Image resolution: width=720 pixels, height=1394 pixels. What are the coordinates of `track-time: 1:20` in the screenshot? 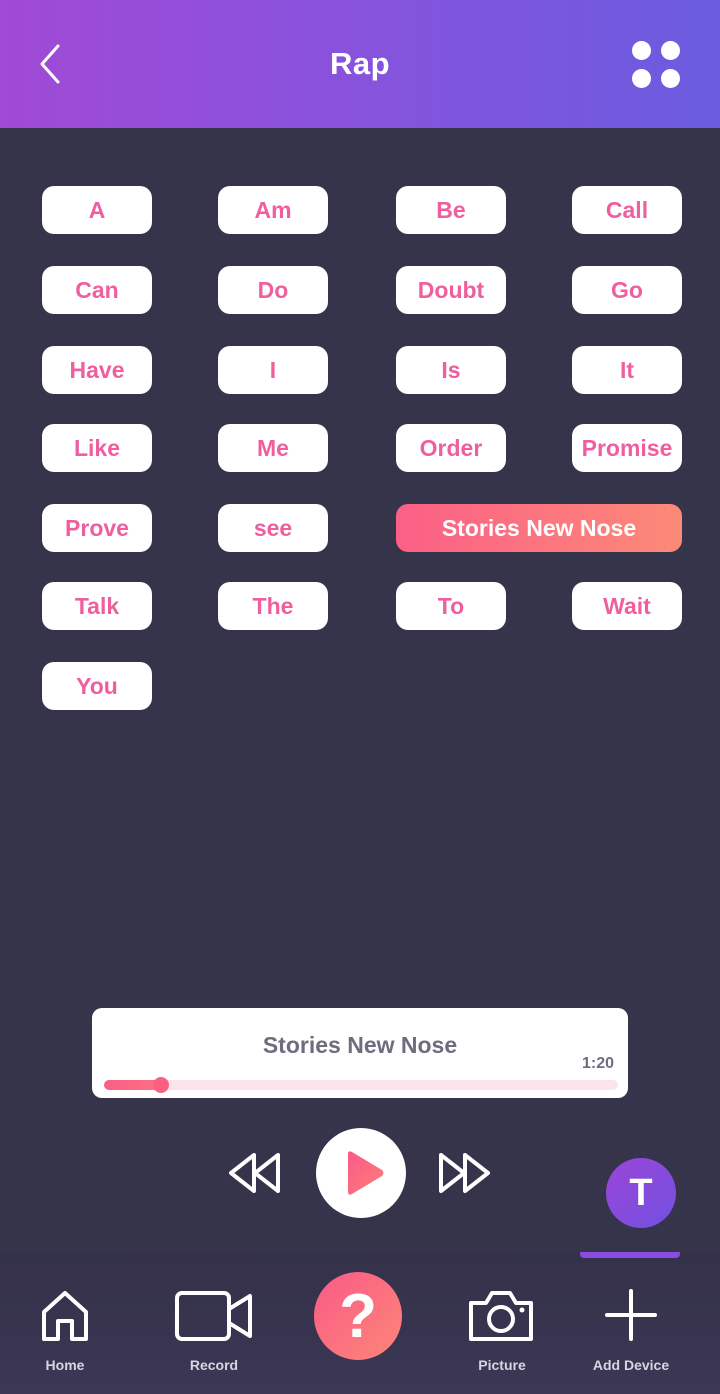 It's located at (597, 1063).